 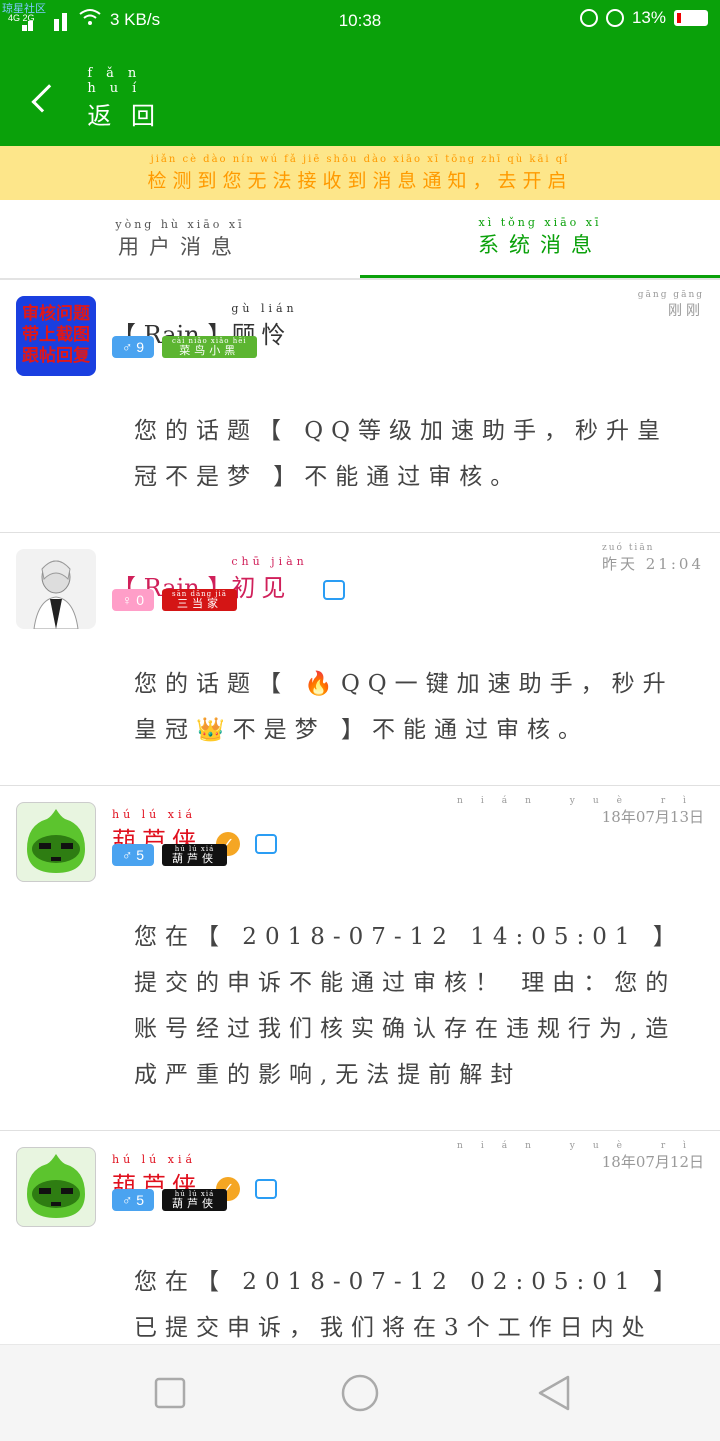 I want to click on timestamp-pinyin: gāng gāng, so click(x=670, y=295).